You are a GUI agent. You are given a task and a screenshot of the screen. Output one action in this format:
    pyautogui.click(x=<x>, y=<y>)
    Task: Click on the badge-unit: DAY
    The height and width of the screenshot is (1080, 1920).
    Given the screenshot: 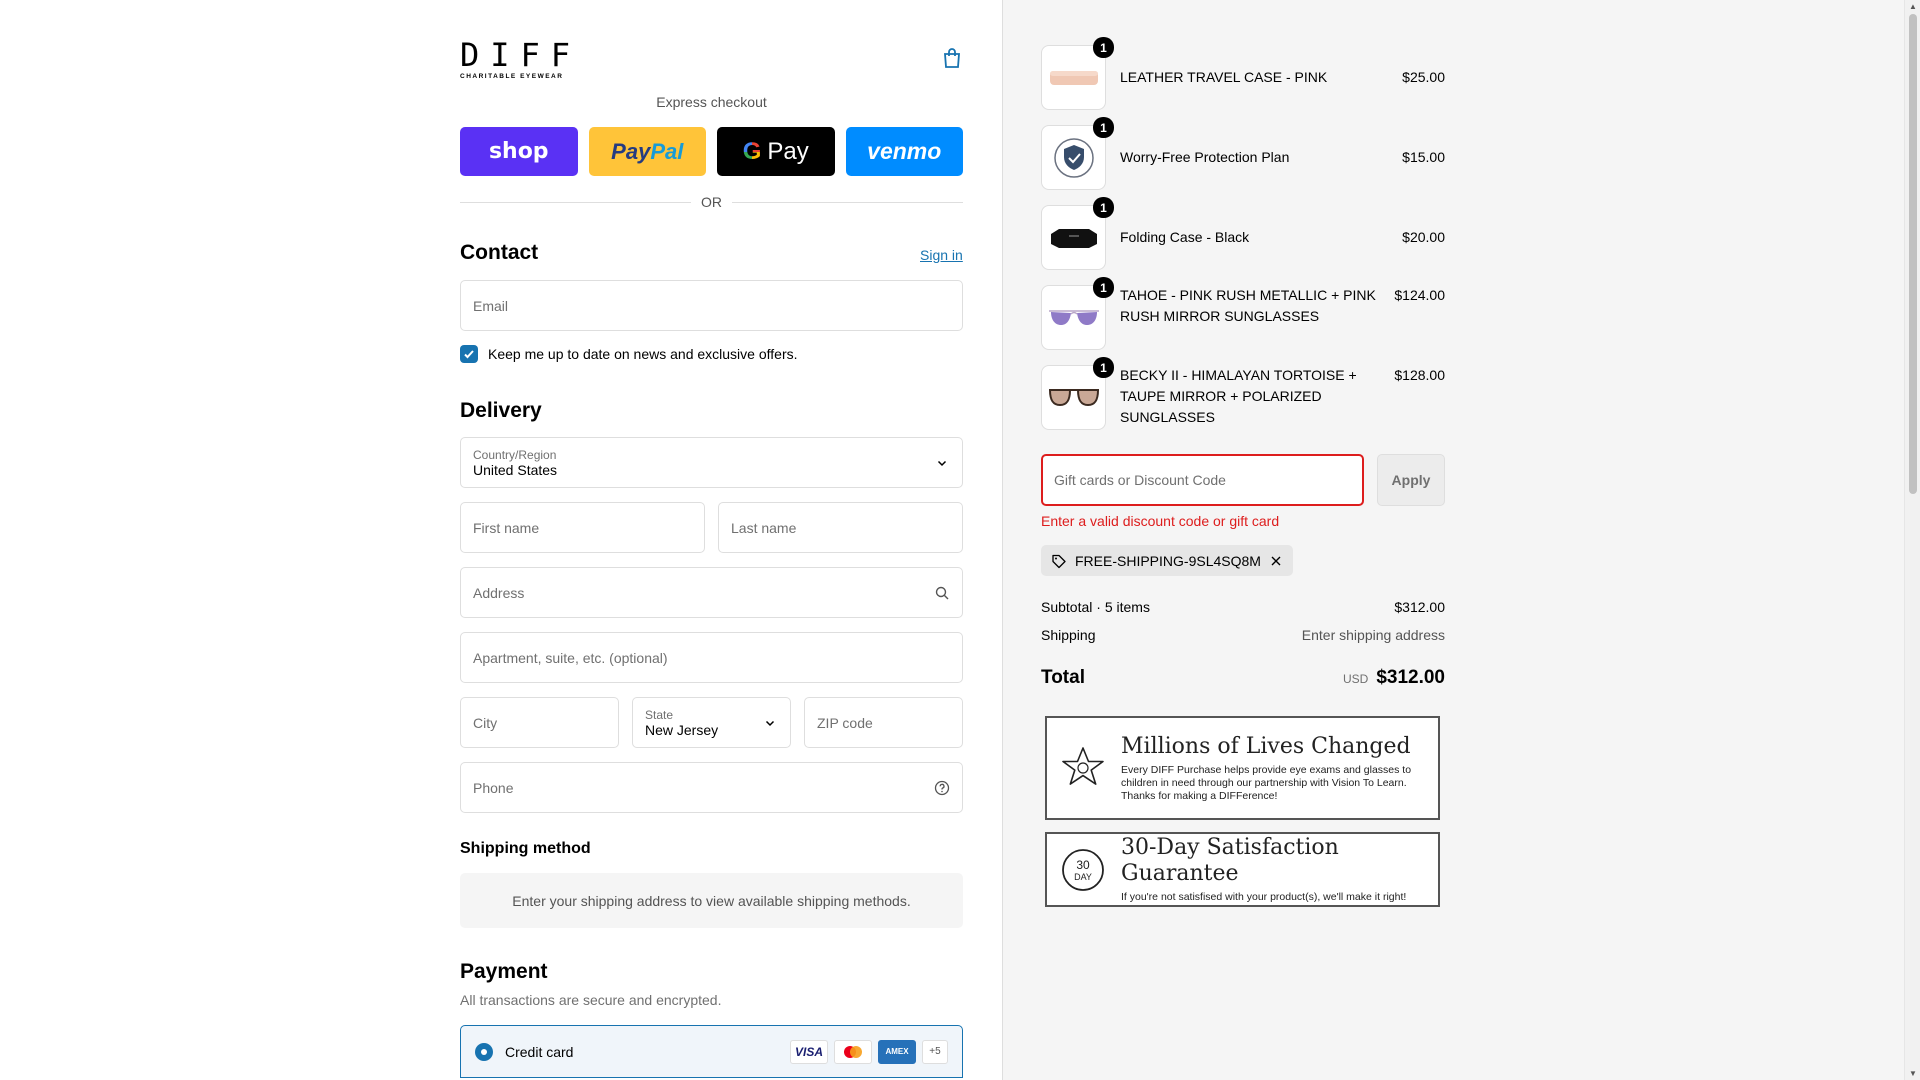 What is the action you would take?
    pyautogui.click(x=1083, y=877)
    